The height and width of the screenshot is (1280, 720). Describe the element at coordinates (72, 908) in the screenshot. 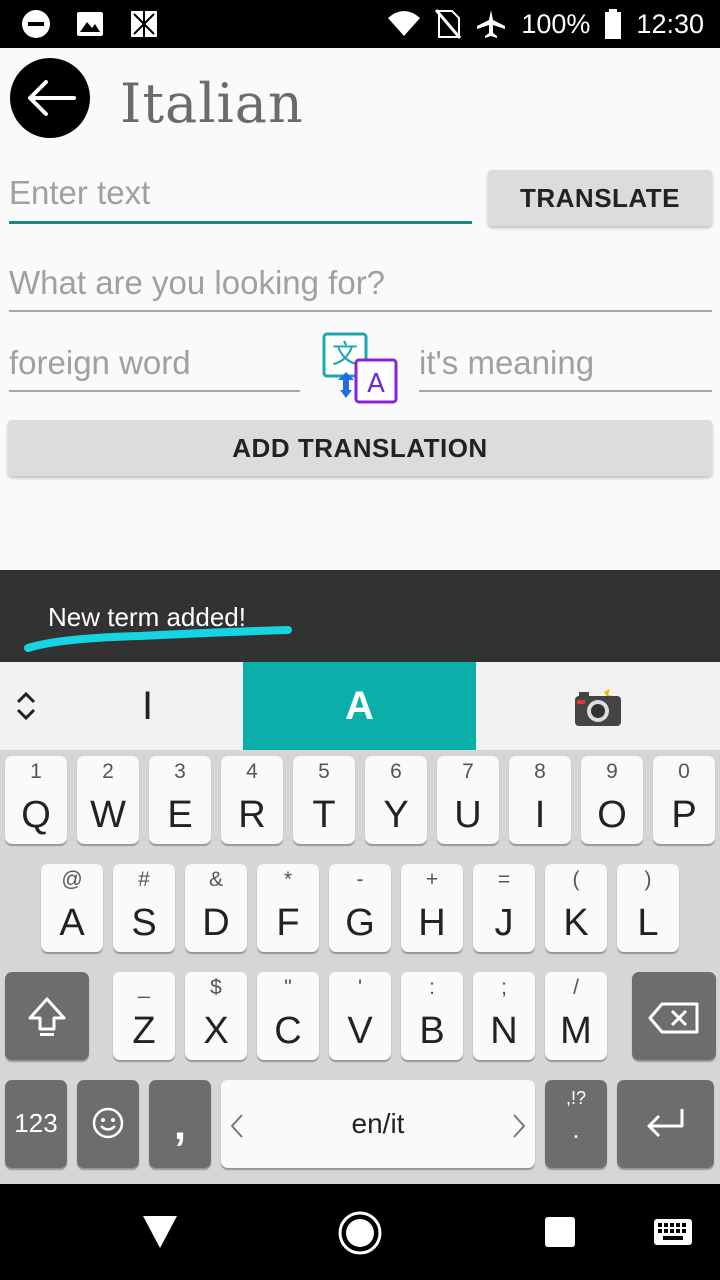

I see `key-a: @ A` at that location.